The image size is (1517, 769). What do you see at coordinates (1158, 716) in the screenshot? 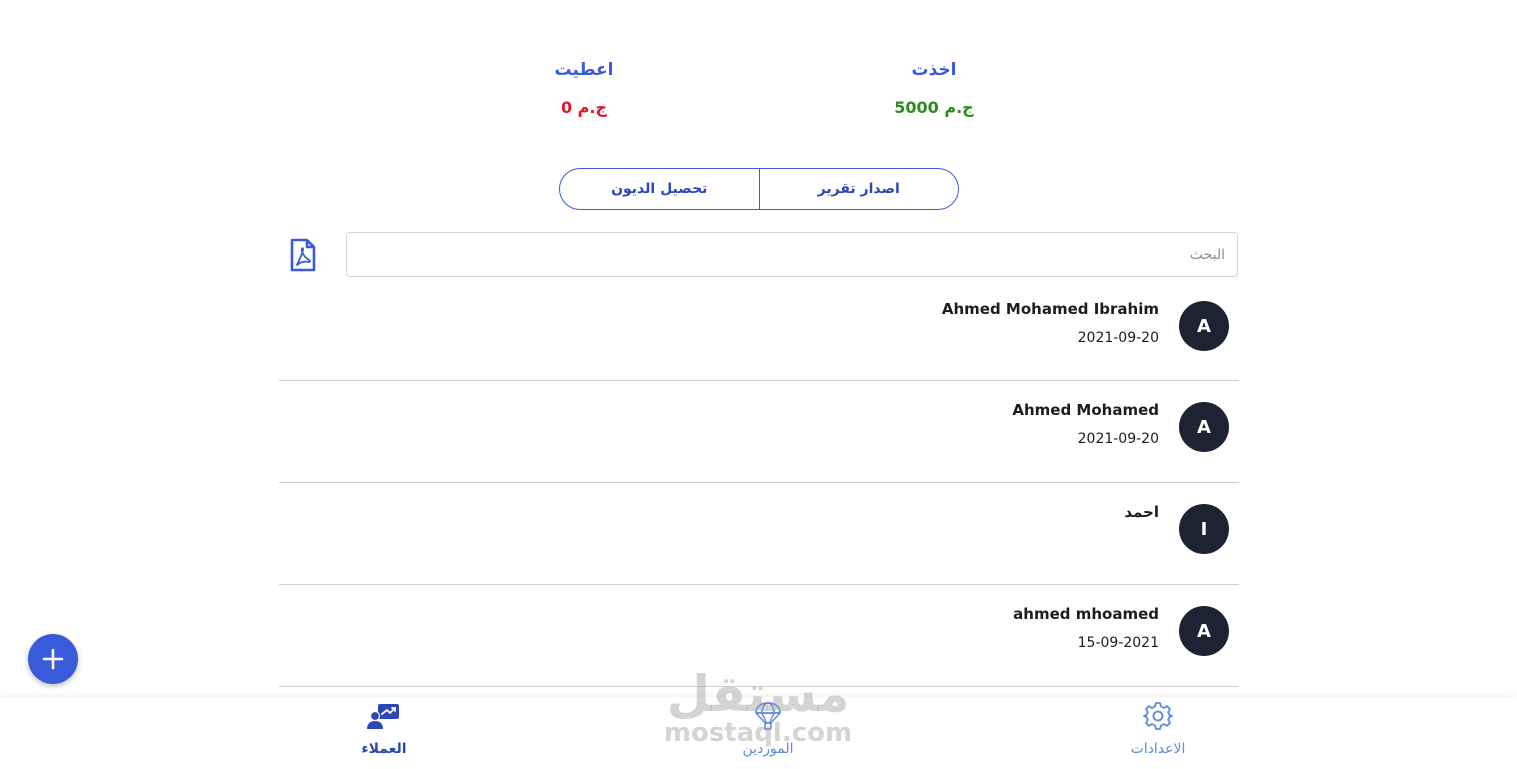
I see `gear-icon` at bounding box center [1158, 716].